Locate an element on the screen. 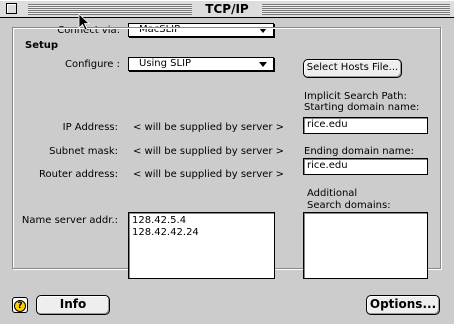 This screenshot has height=324, width=454. info-button: Info is located at coordinates (73, 305).